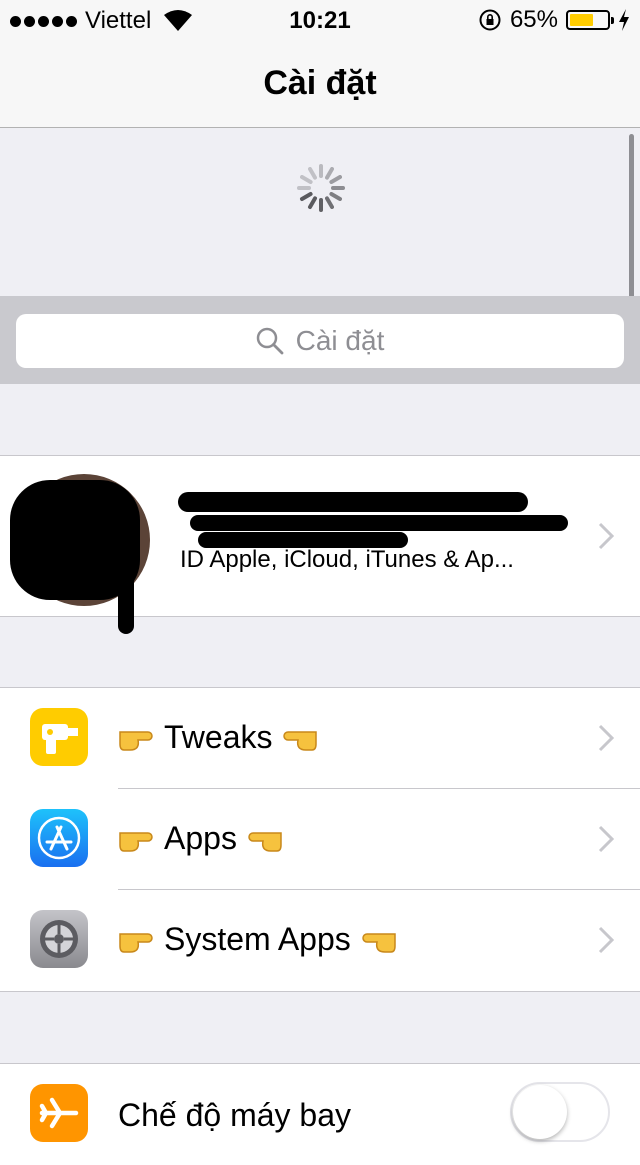 This screenshot has height=1165, width=640. I want to click on search-placeholder: Cài đặt, so click(340, 340).